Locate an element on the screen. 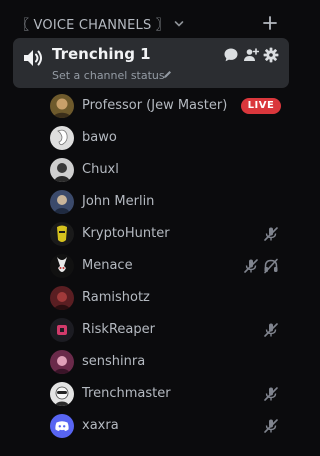 Image resolution: width=320 pixels, height=456 pixels. voice-user-kryptohunter: KryptoHunter is located at coordinates (168, 234).